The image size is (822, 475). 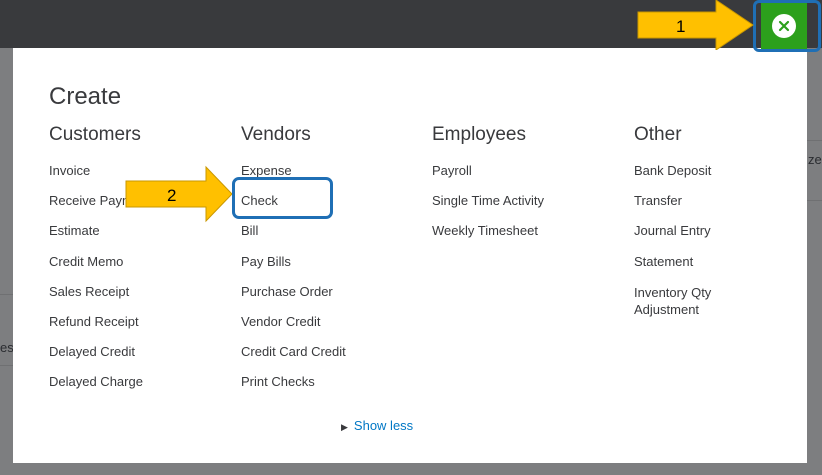 I want to click on annotation-arrow-2: 2, so click(x=179, y=194).